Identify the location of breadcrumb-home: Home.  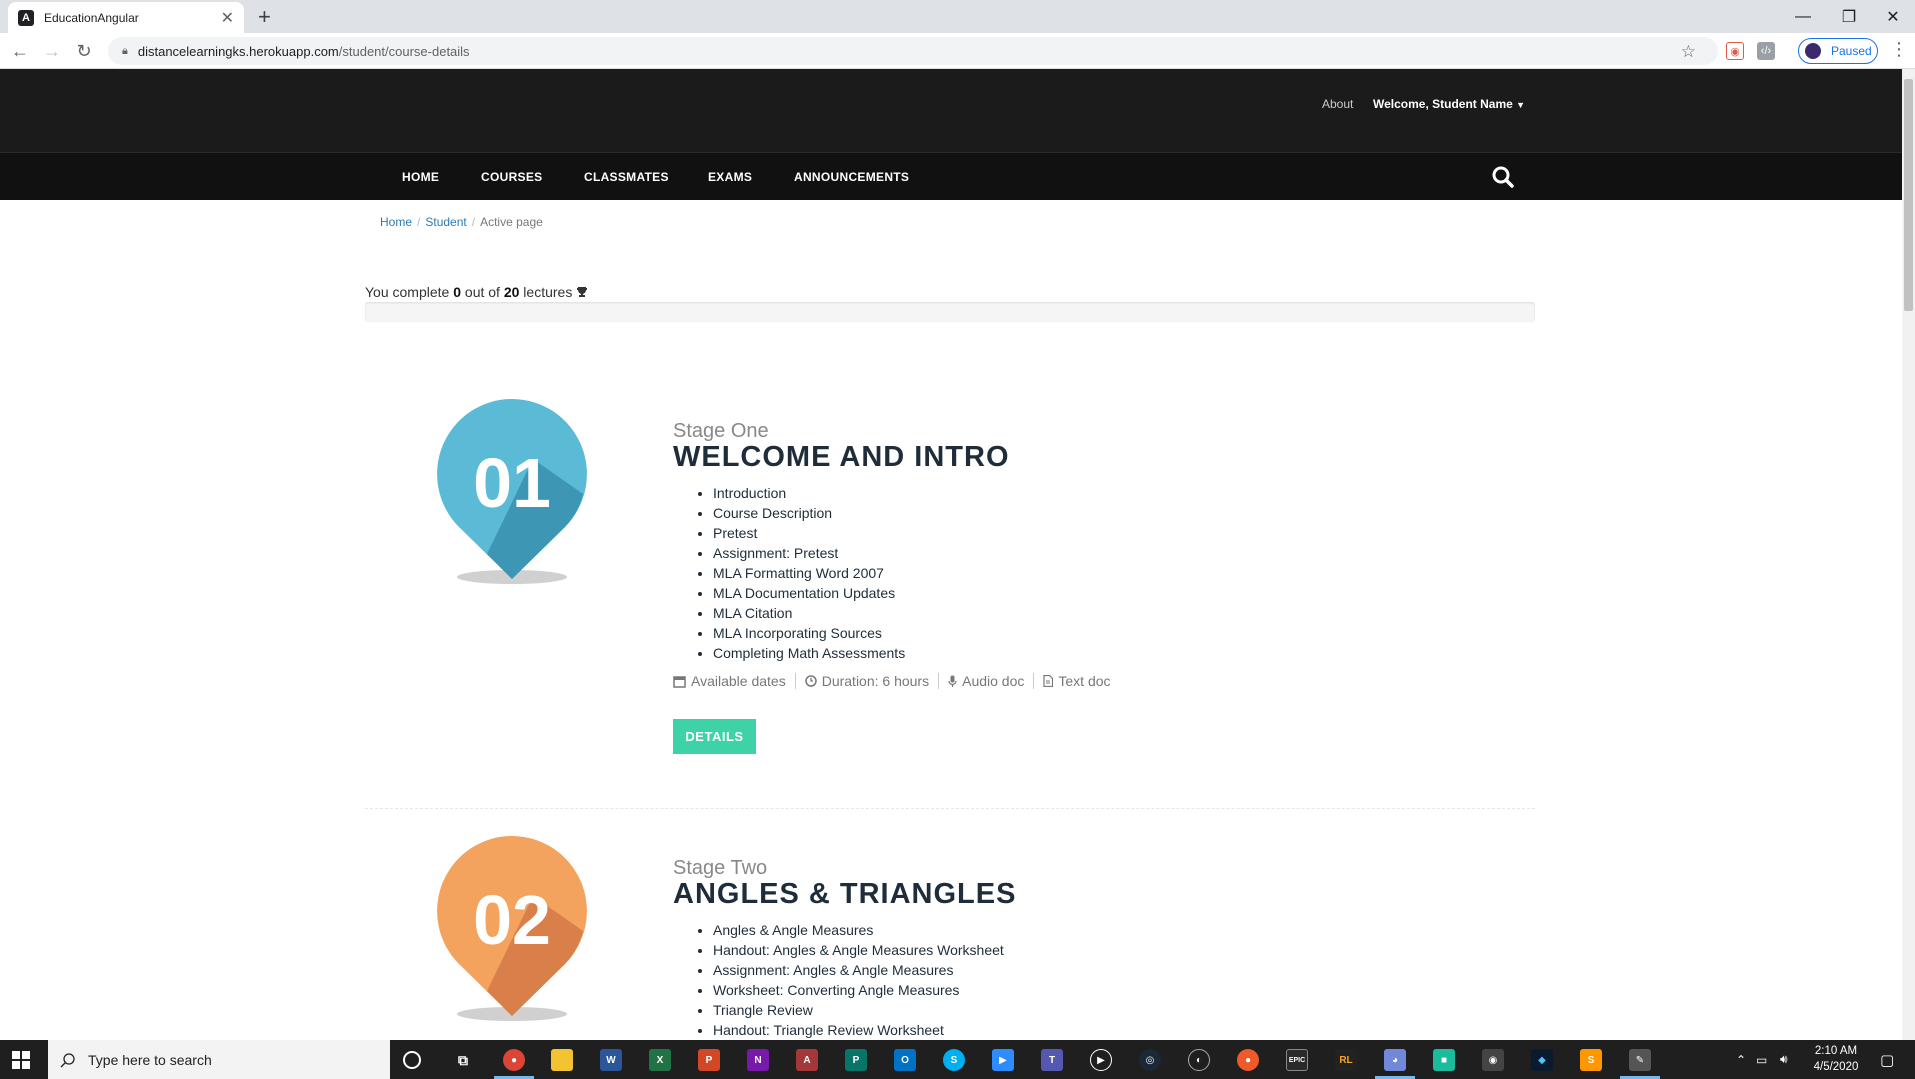
(396, 222).